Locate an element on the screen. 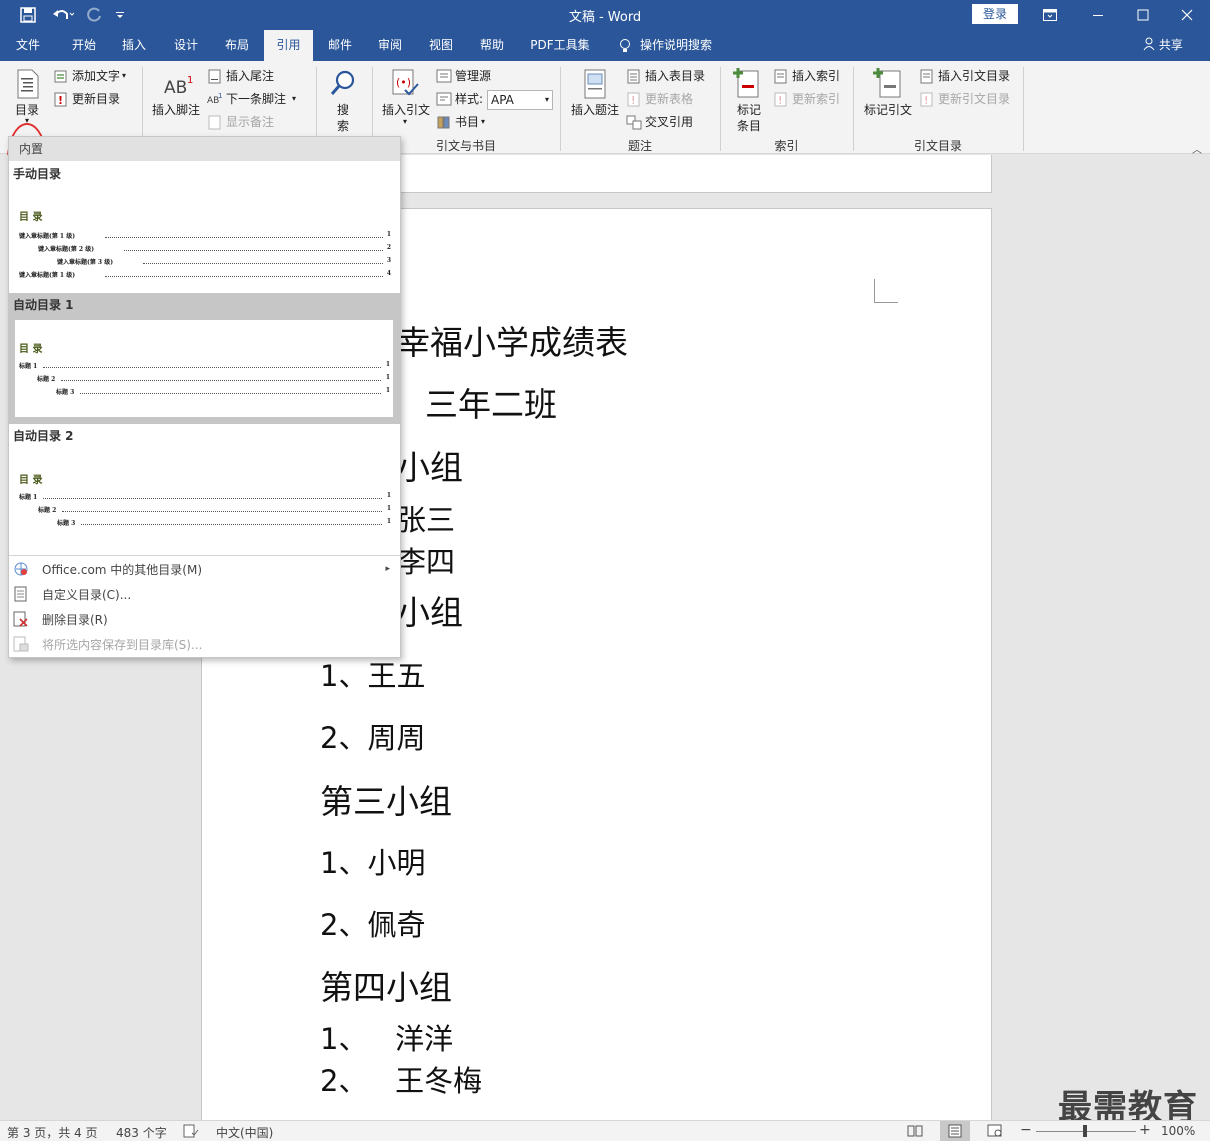 This screenshot has width=1210, height=1141. citation-style-select: APA ▾ is located at coordinates (520, 100).